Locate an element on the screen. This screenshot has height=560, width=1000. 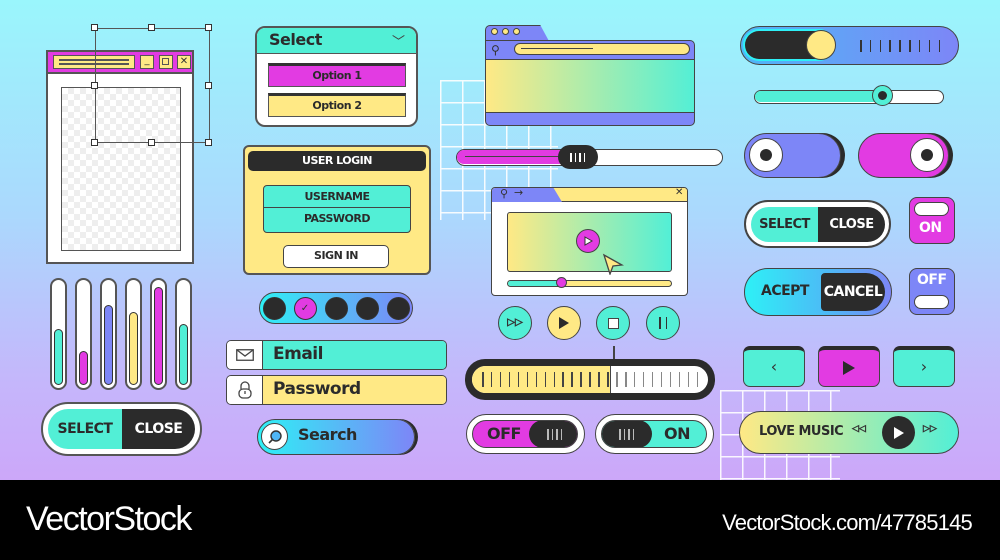
password-input: Password is located at coordinates (336, 390).